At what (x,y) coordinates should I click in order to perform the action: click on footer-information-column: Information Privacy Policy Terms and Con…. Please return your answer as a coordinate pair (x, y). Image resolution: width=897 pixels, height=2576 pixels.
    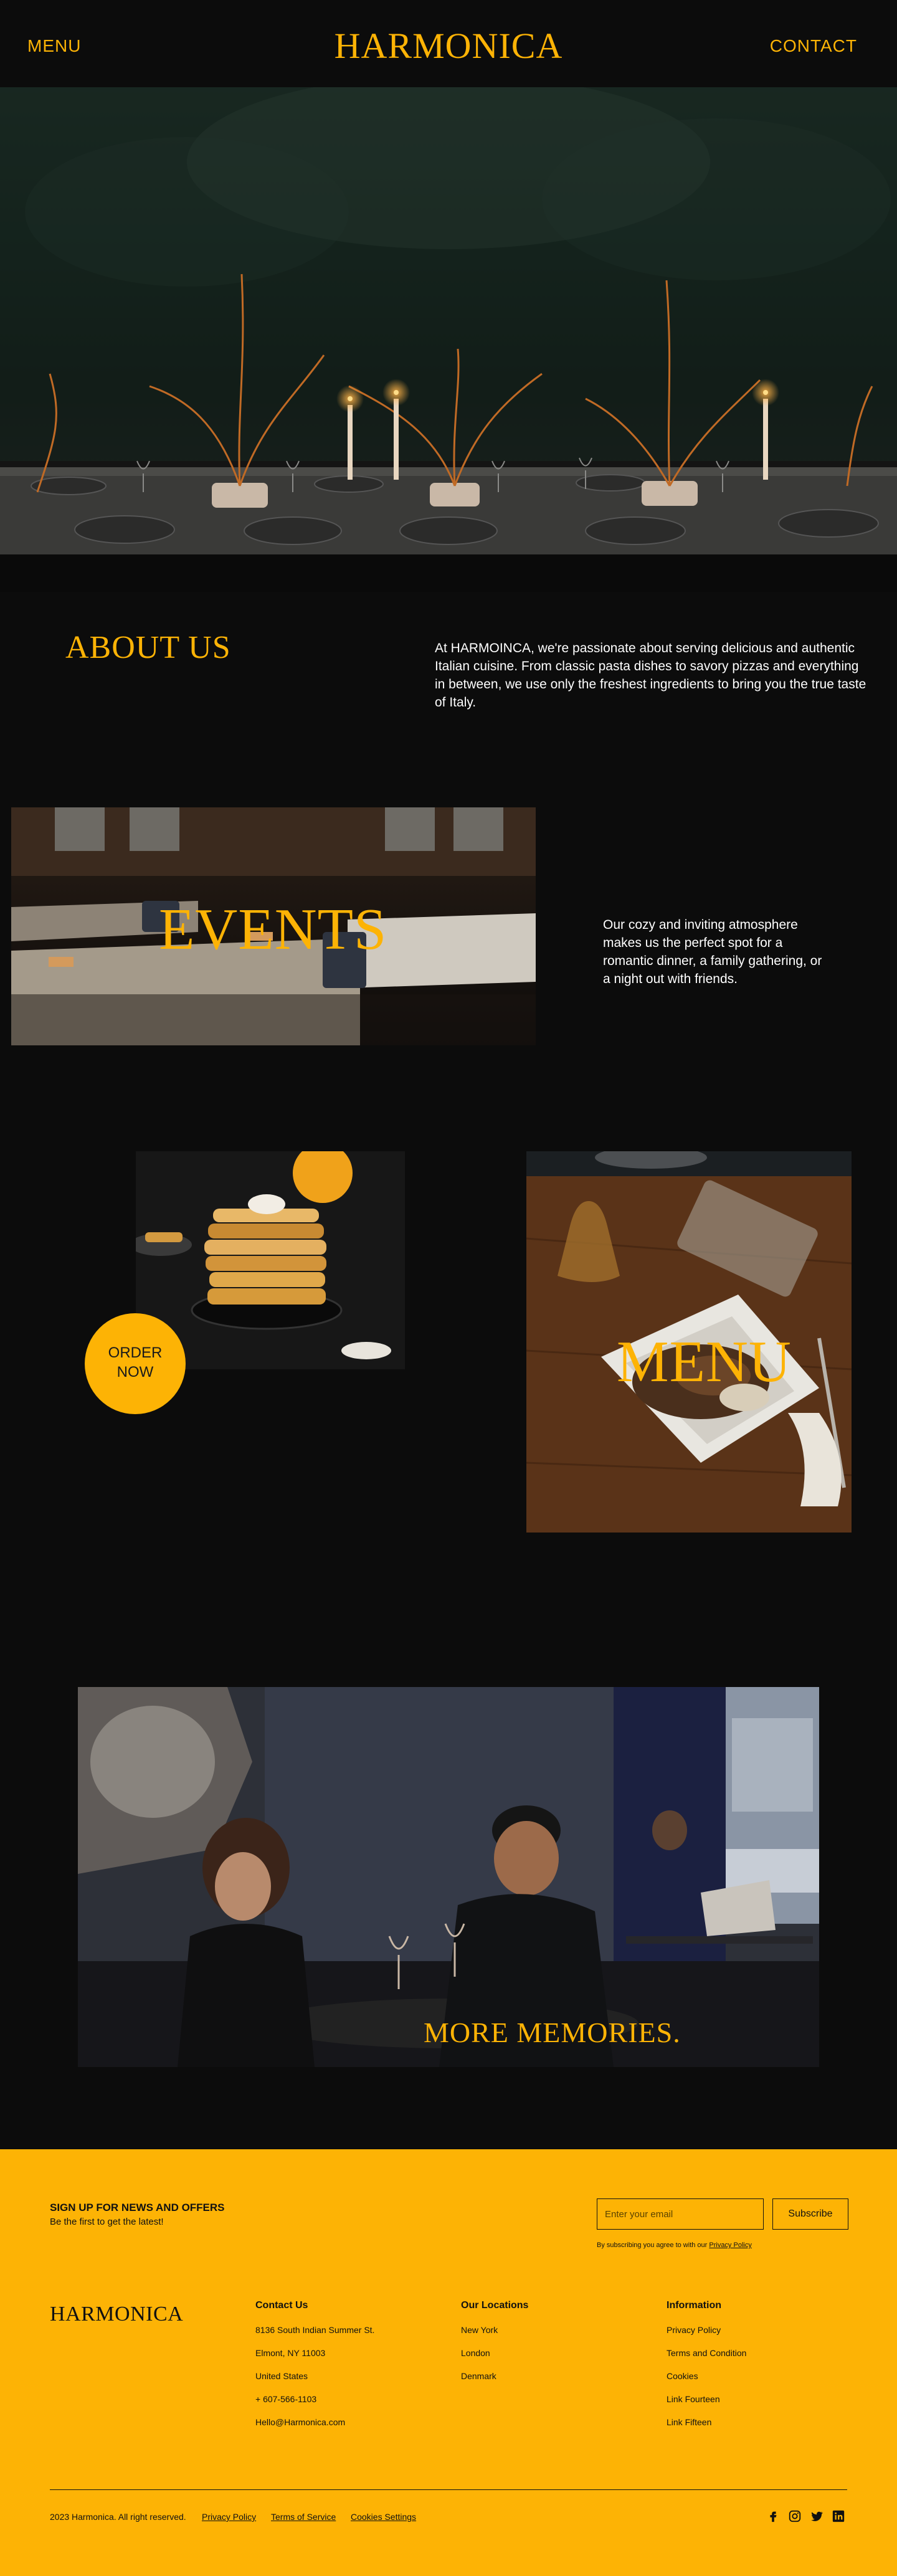
    Looking at the image, I should click on (706, 2370).